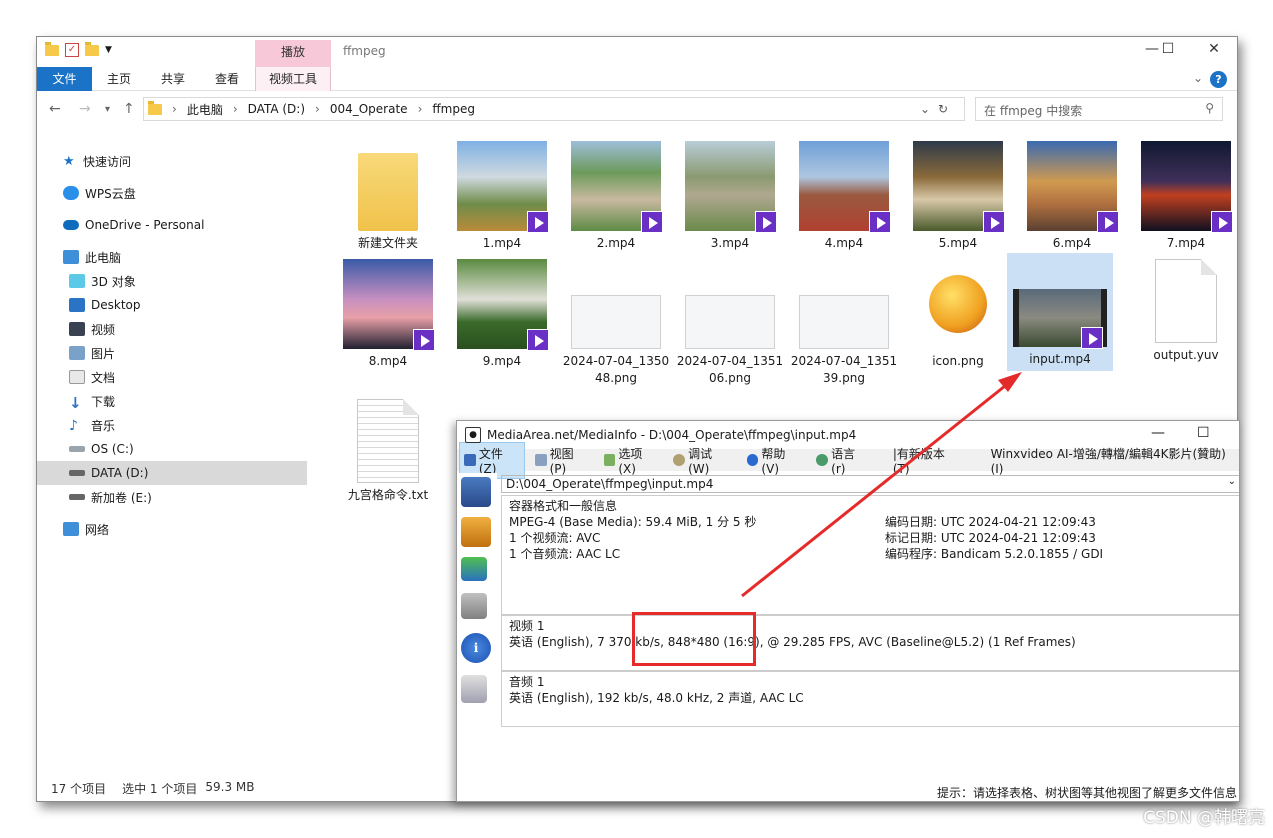 Image resolution: width=1273 pixels, height=838 pixels. Describe the element at coordinates (71, 193) in the screenshot. I see `cloud-icon` at that location.